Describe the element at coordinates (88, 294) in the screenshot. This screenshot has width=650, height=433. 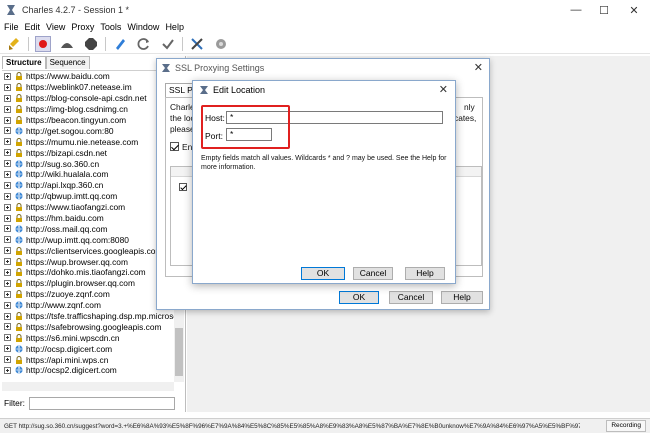
I see `host-row: https://zuoye.zqnf.com` at that location.